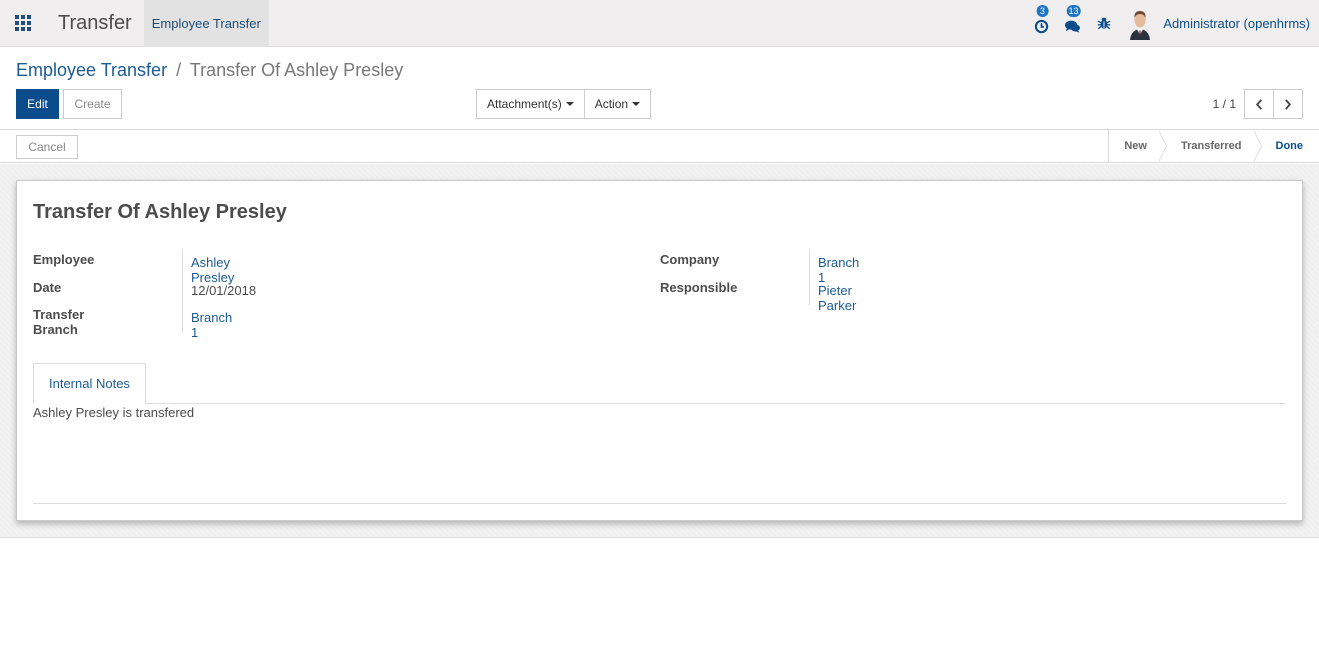 The image size is (1319, 670). What do you see at coordinates (1140, 23) in the screenshot?
I see `avatar` at bounding box center [1140, 23].